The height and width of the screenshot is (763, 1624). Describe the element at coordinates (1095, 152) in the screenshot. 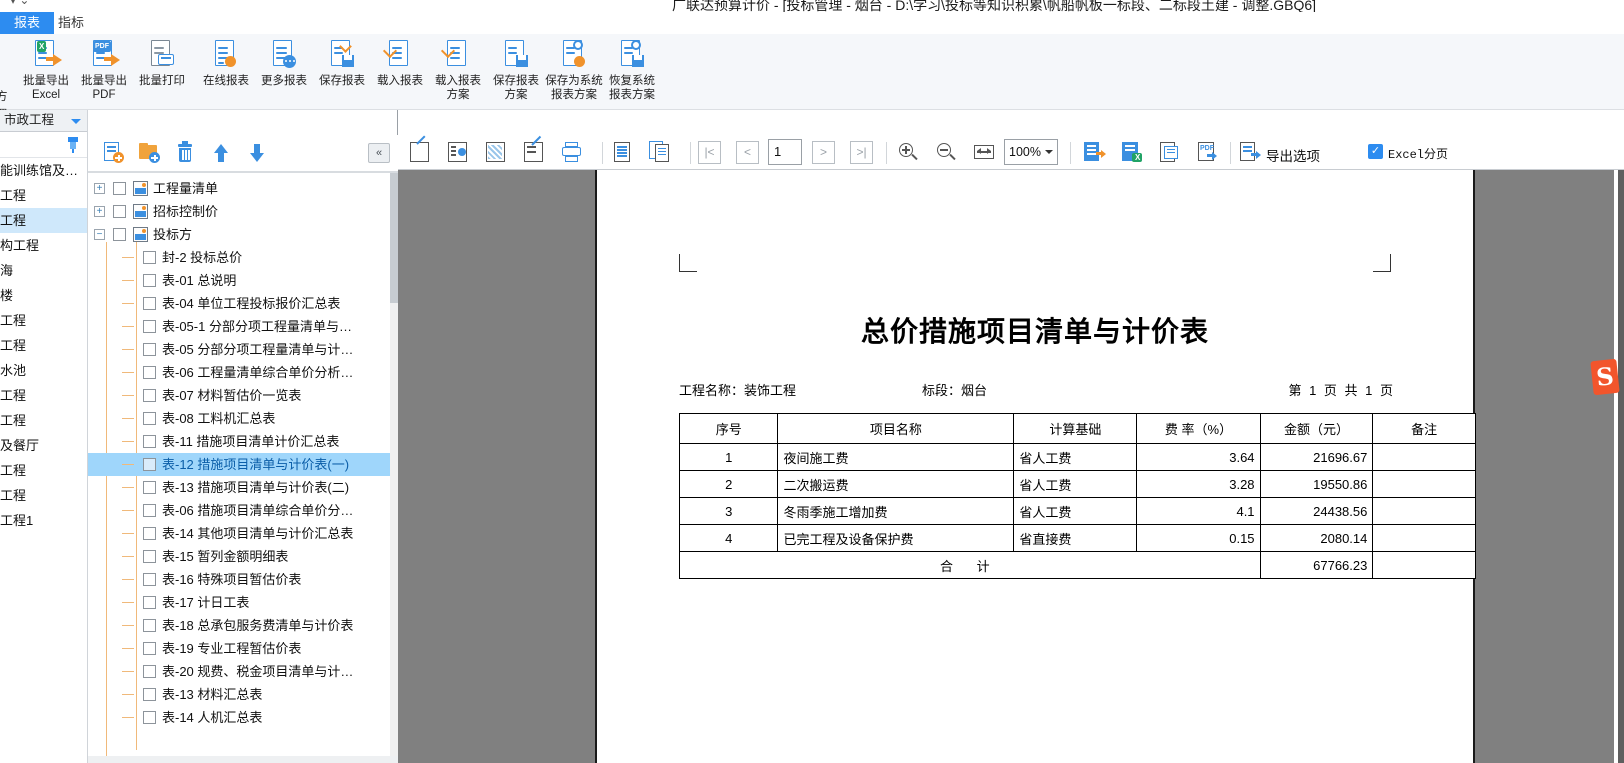

I see `export-doc-icon` at that location.